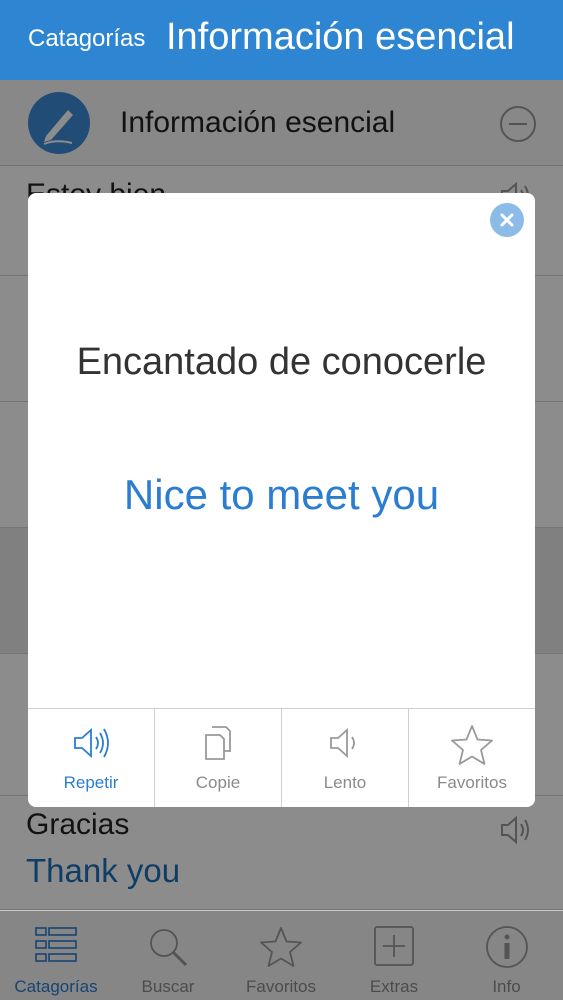 This screenshot has height=1000, width=563. Describe the element at coordinates (394, 946) in the screenshot. I see `plus-icon` at that location.